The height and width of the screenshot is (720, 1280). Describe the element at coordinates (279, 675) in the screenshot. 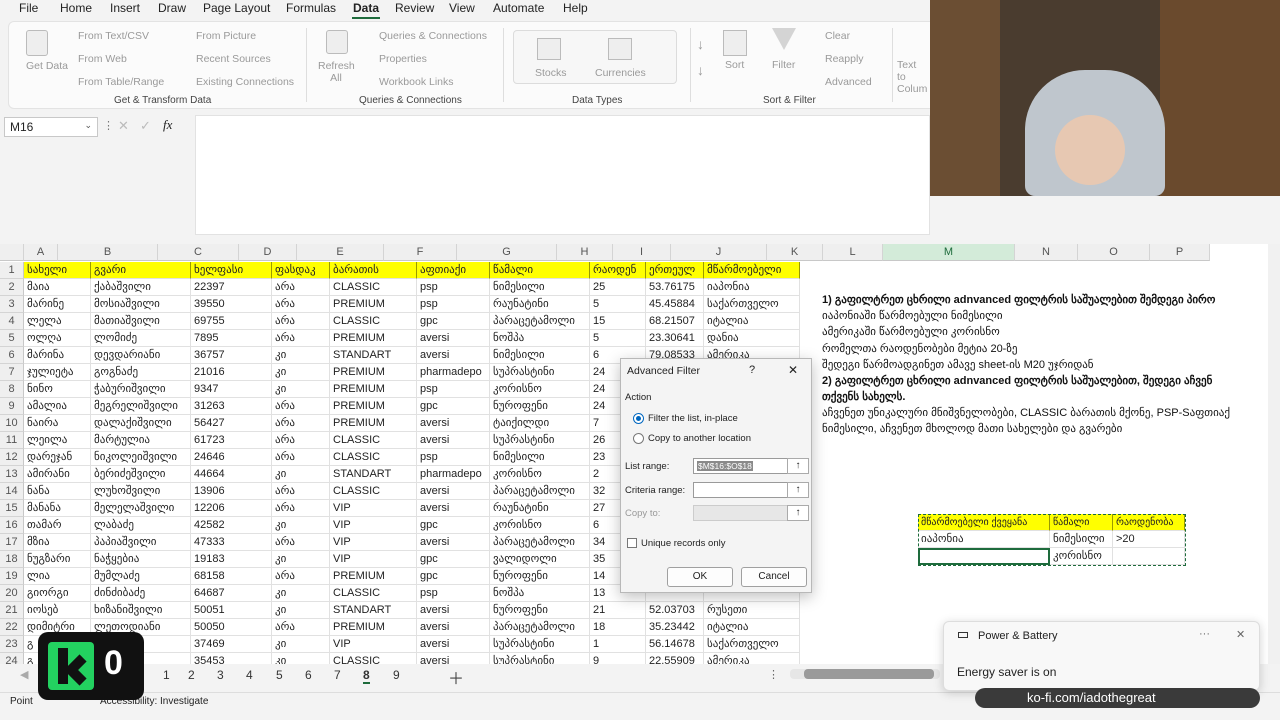

I see `sheet-tab: 5` at that location.